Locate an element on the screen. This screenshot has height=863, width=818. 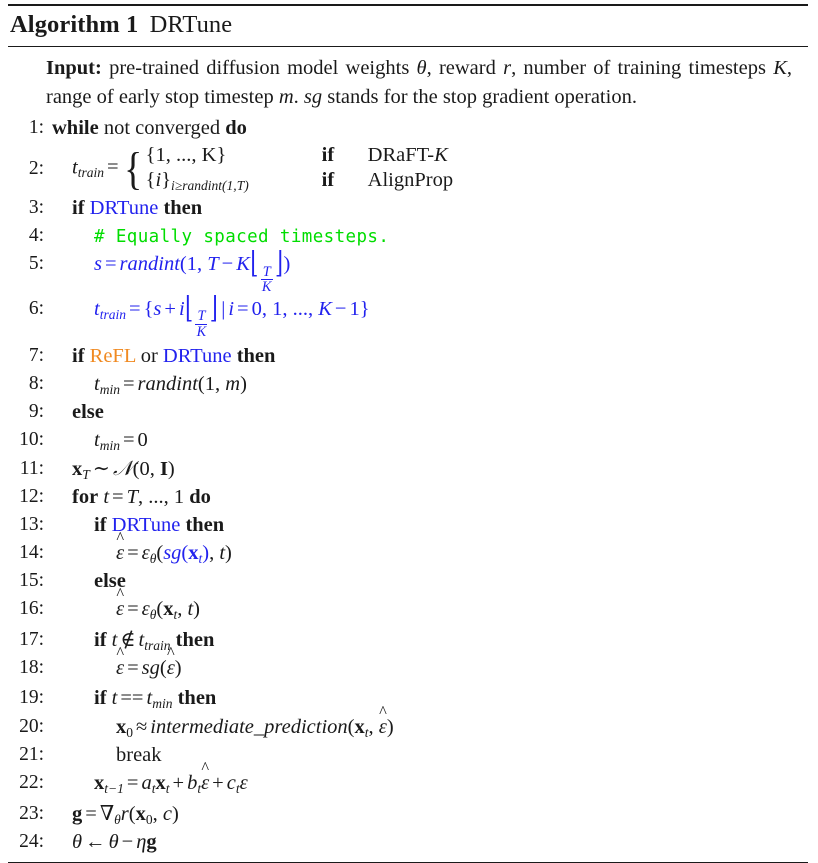
line-number-23: 23: is located at coordinates (31, 813).